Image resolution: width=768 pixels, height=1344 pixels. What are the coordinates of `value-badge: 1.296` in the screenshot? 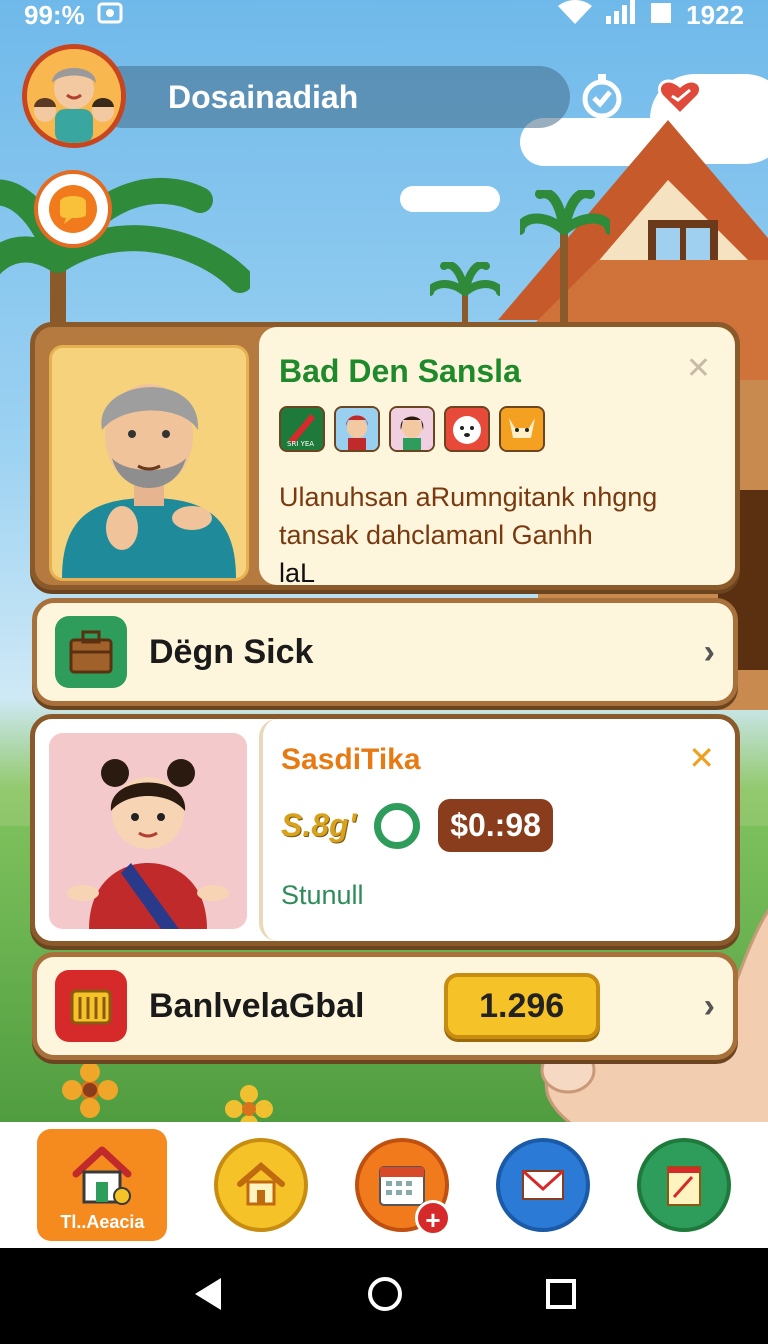 It's located at (521, 1006).